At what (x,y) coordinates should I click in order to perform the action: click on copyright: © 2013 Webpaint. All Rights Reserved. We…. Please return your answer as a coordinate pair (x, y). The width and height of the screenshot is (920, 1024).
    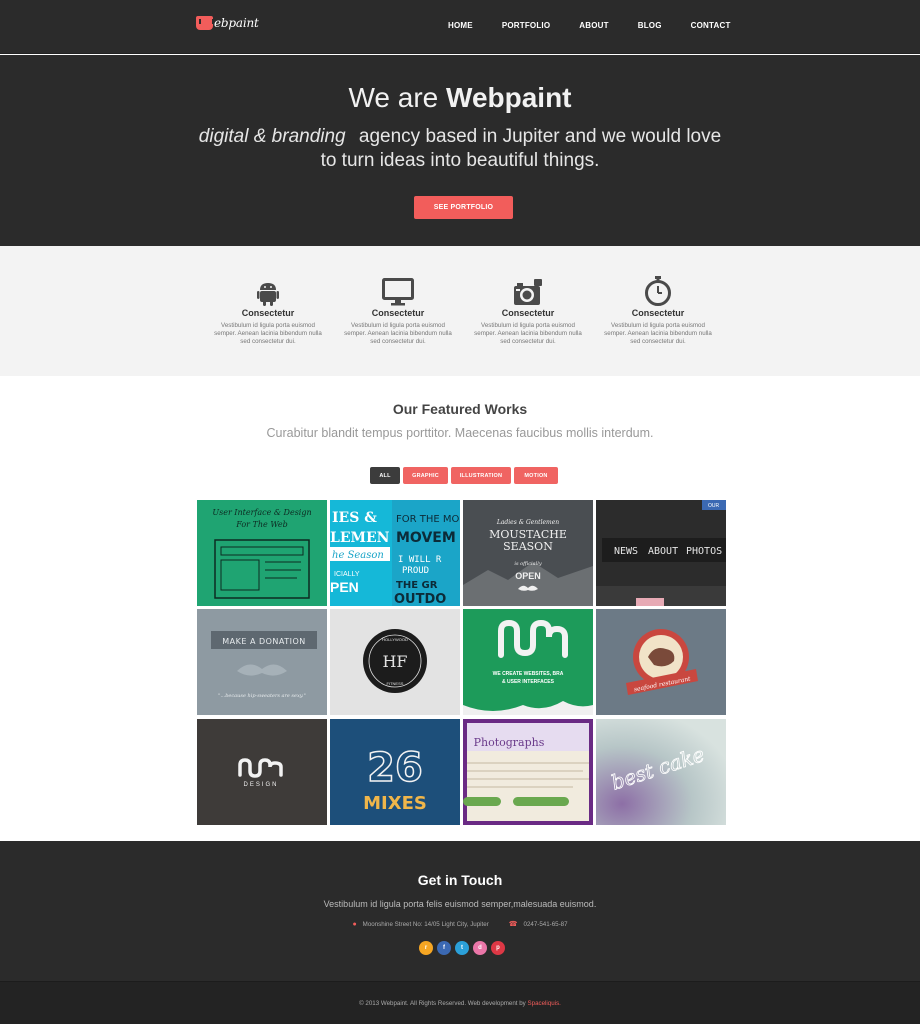
    Looking at the image, I should click on (460, 1003).